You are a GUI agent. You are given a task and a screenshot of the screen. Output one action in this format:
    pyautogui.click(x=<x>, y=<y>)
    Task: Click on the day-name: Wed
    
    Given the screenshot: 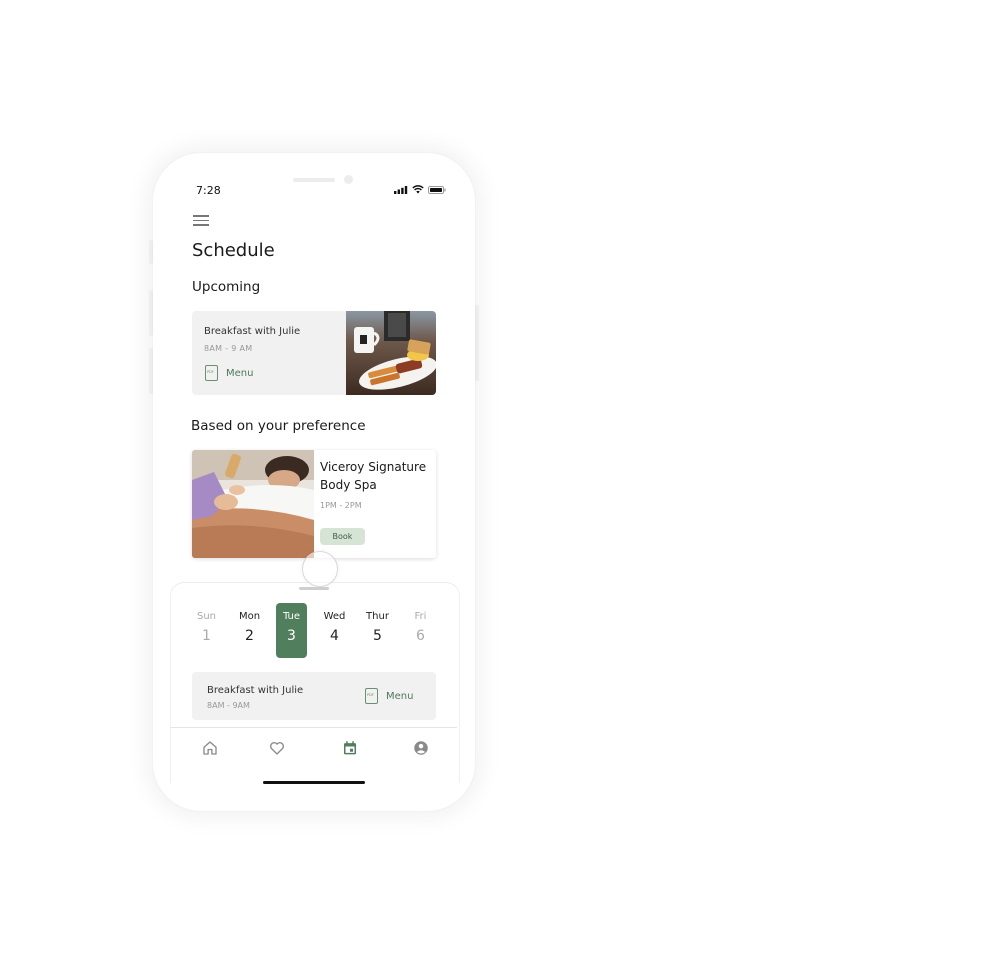 What is the action you would take?
    pyautogui.click(x=334, y=616)
    